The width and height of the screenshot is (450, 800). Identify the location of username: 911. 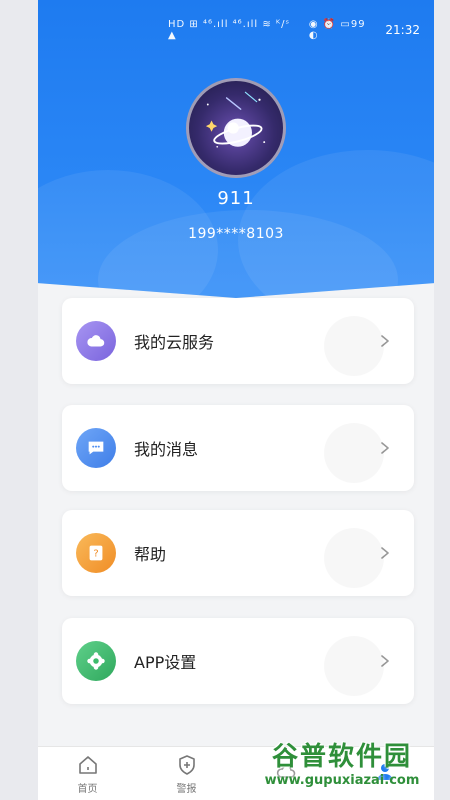
(236, 198).